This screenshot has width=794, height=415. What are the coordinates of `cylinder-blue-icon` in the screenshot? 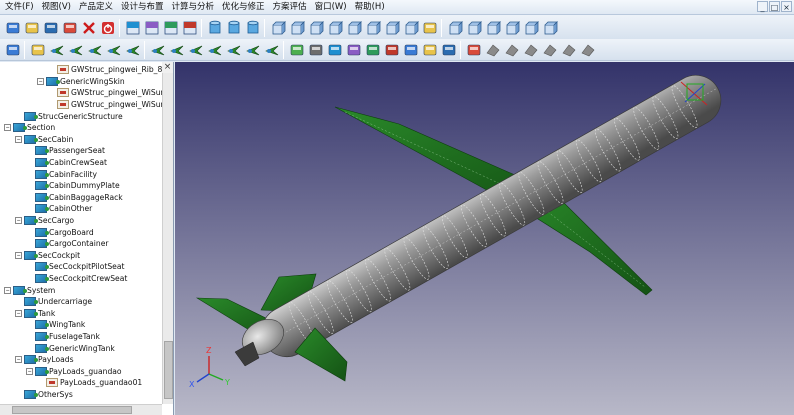 It's located at (215, 28).